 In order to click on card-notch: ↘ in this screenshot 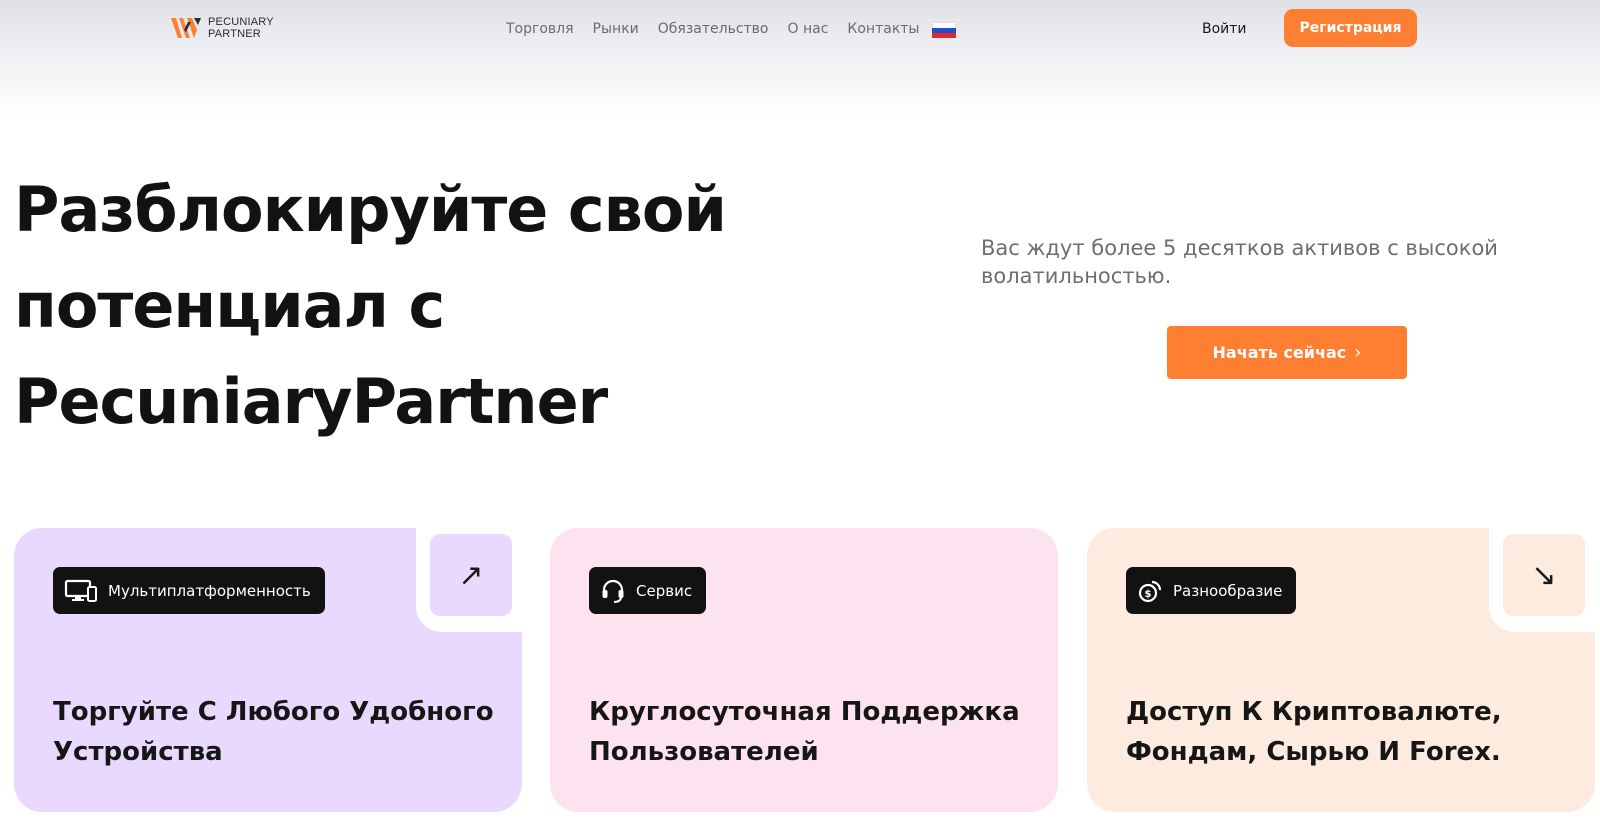, I will do `click(1544, 578)`.